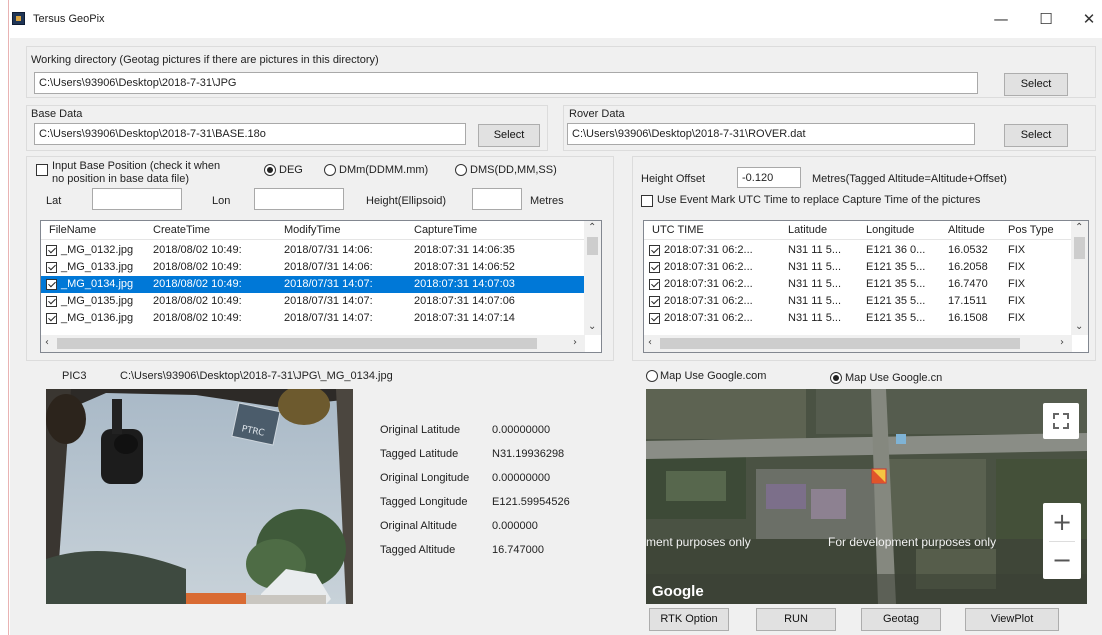 This screenshot has width=1102, height=635. I want to click on input-base-position-checkbox, so click(42, 170).